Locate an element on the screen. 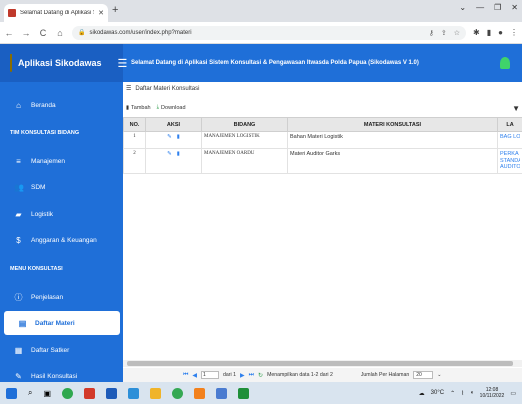 Image resolution: width=522 pixels, height=404 pixels. home-browser-icon: ⌂ is located at coordinates (60, 33).